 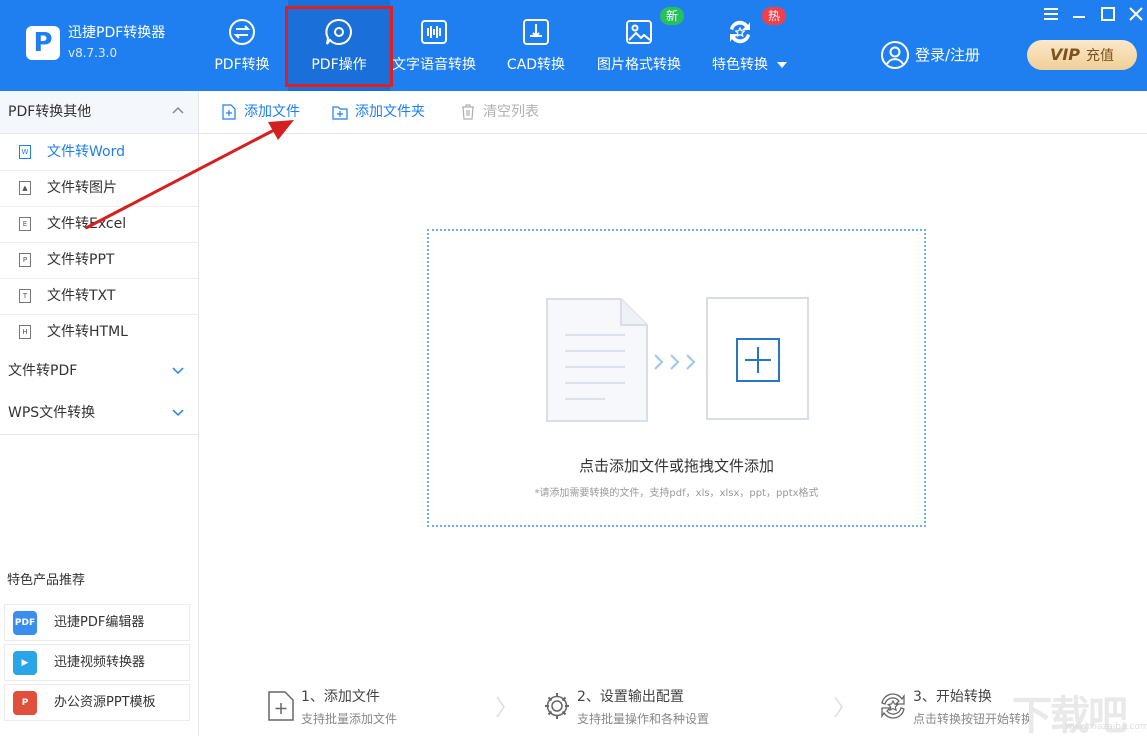 What do you see at coordinates (557, 706) in the screenshot?
I see `gear-icon` at bounding box center [557, 706].